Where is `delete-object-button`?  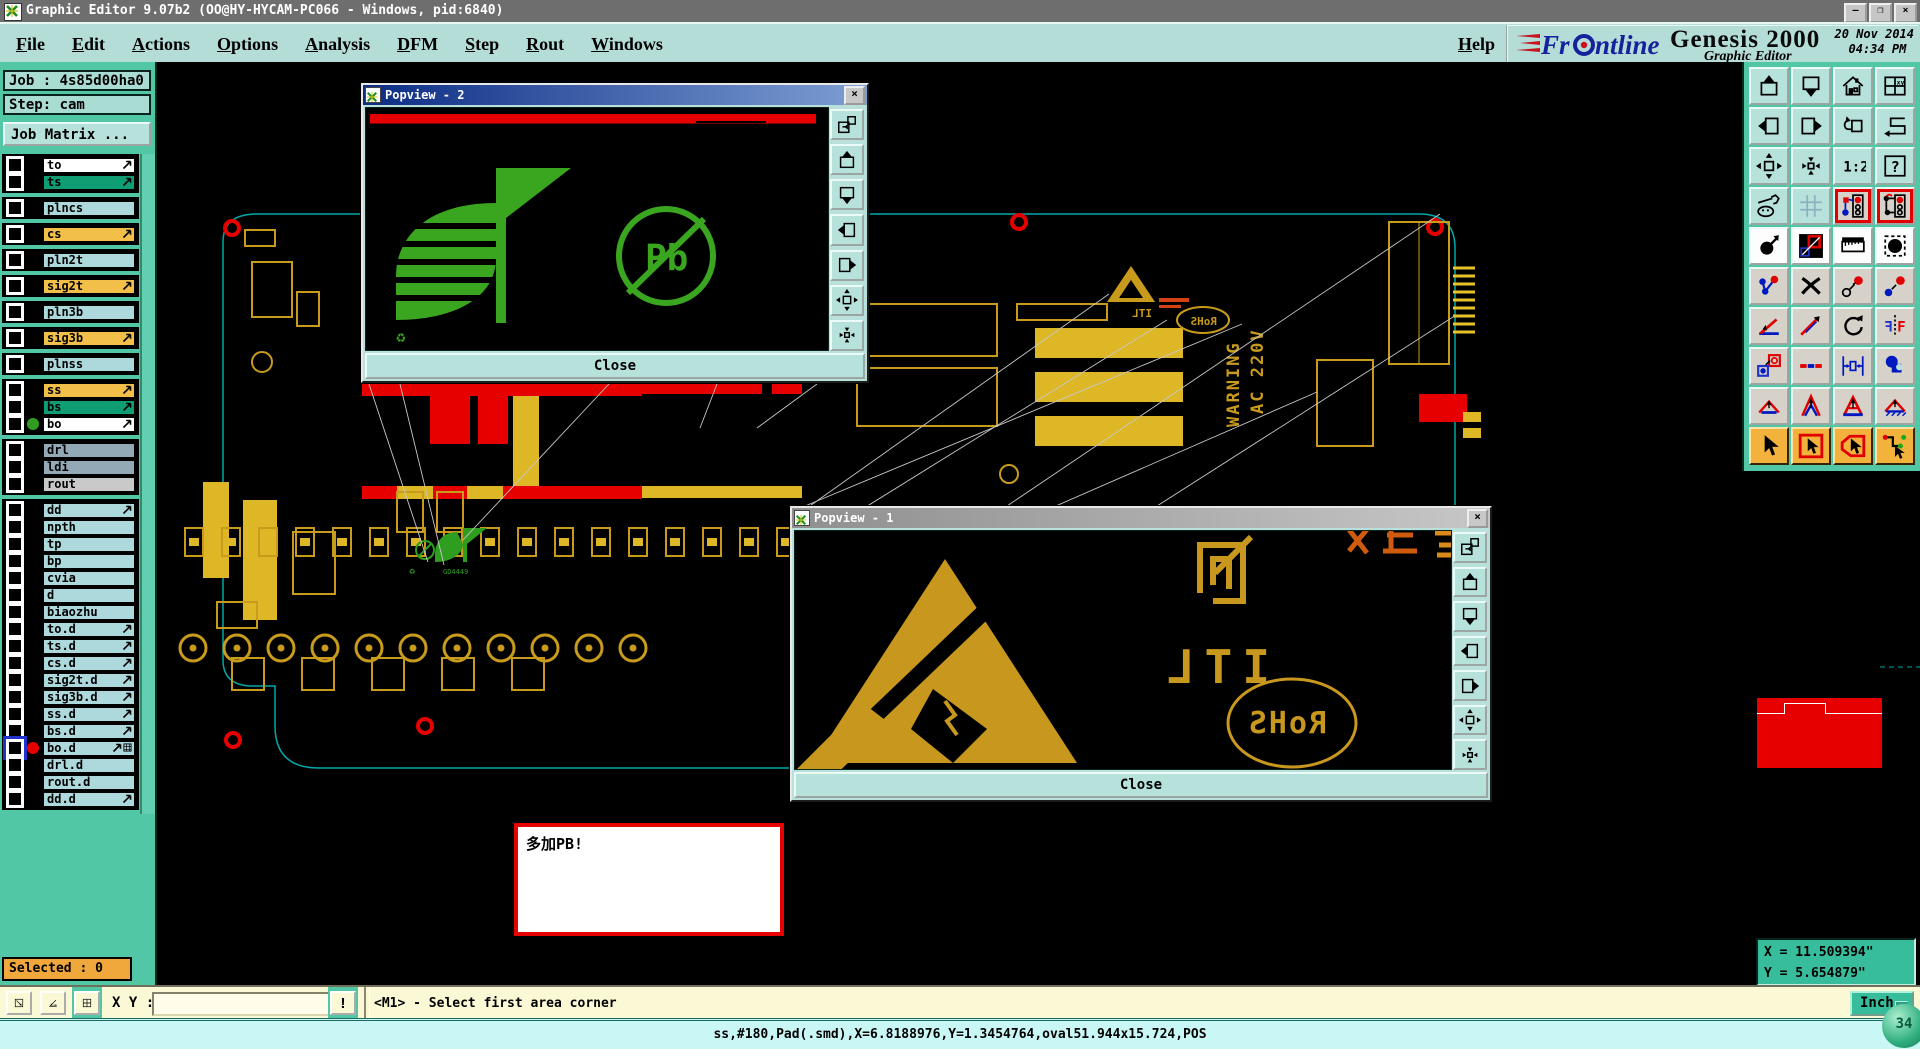
delete-object-button is located at coordinates (1811, 286).